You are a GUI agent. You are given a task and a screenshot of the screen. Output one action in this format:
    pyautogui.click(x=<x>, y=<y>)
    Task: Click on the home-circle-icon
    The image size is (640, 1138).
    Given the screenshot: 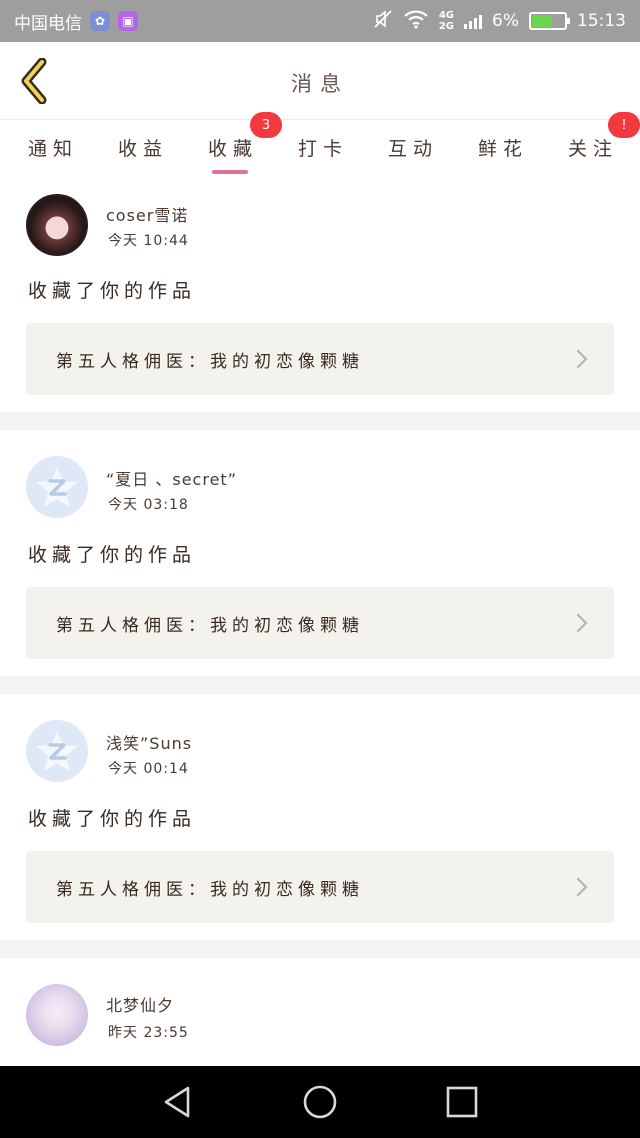 What is the action you would take?
    pyautogui.click(x=320, y=1102)
    